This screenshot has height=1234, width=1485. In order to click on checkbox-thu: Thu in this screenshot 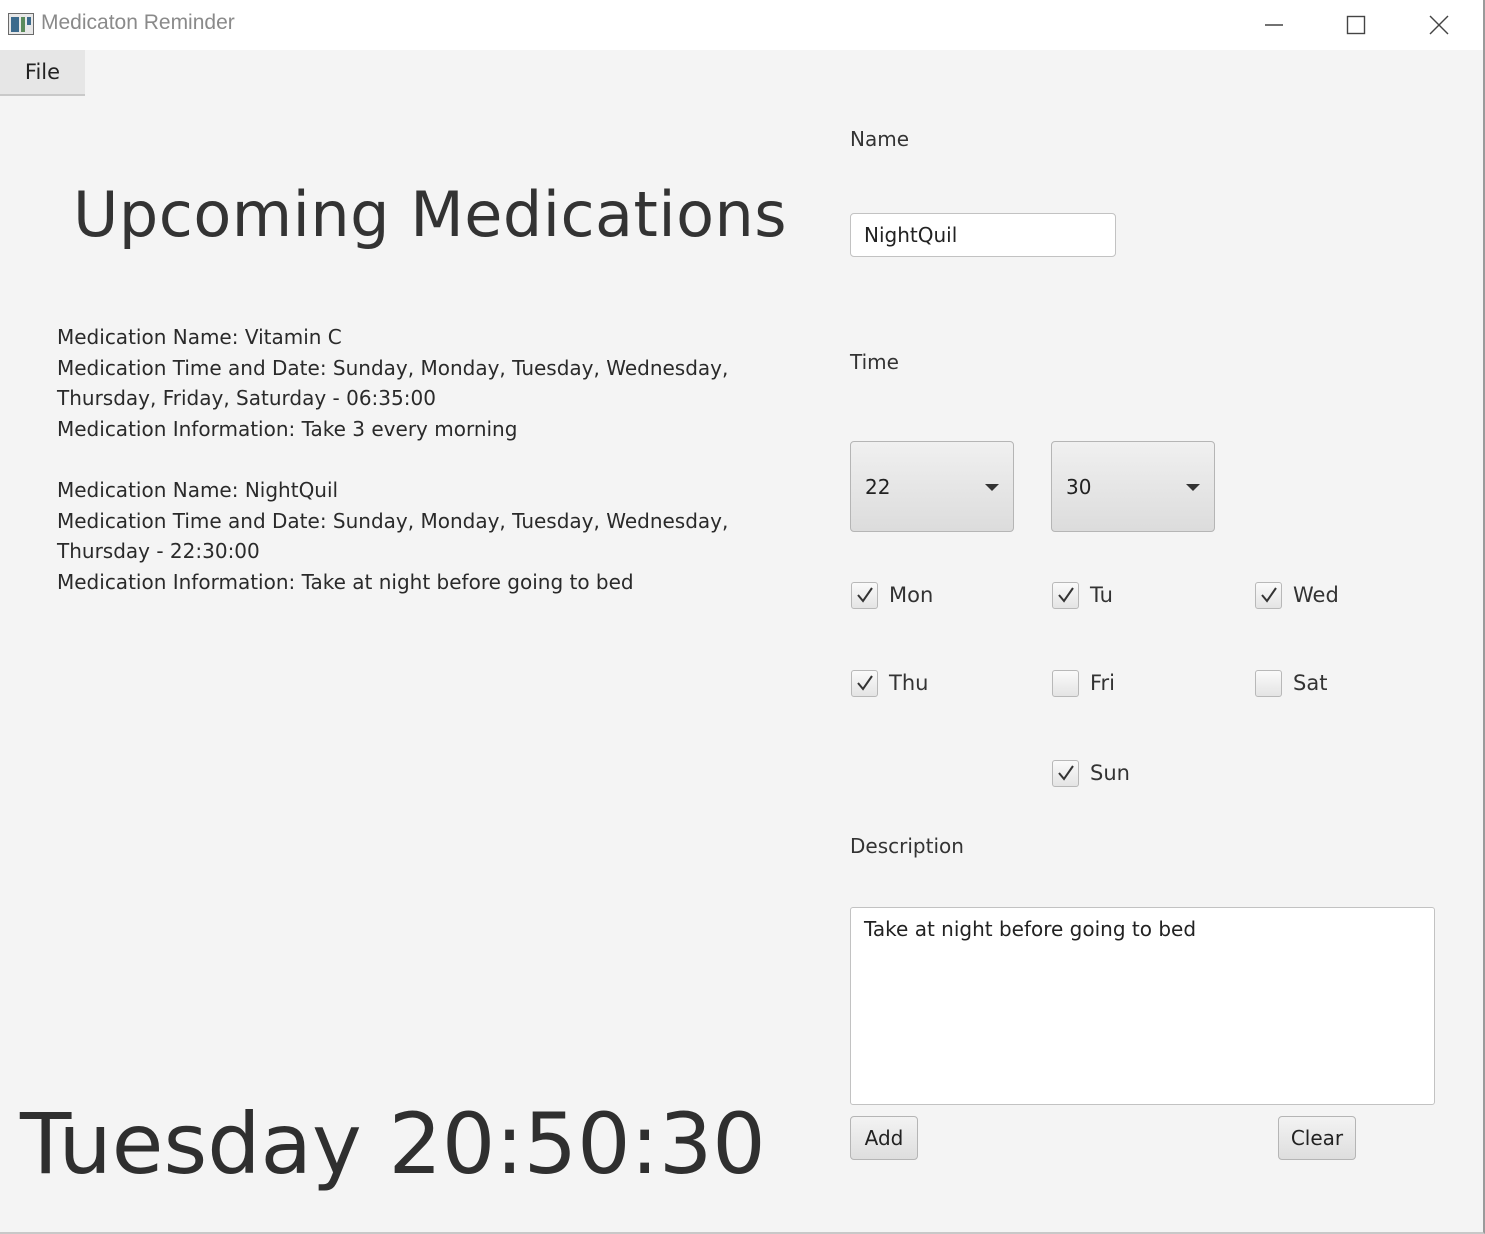, I will do `click(889, 683)`.